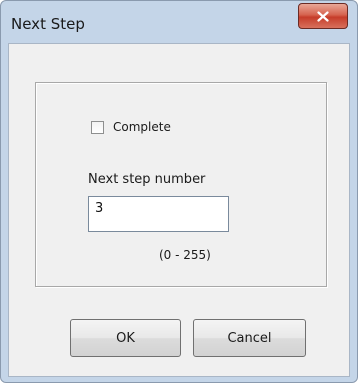  Describe the element at coordinates (125, 338) in the screenshot. I see `ok-button: OK` at that location.